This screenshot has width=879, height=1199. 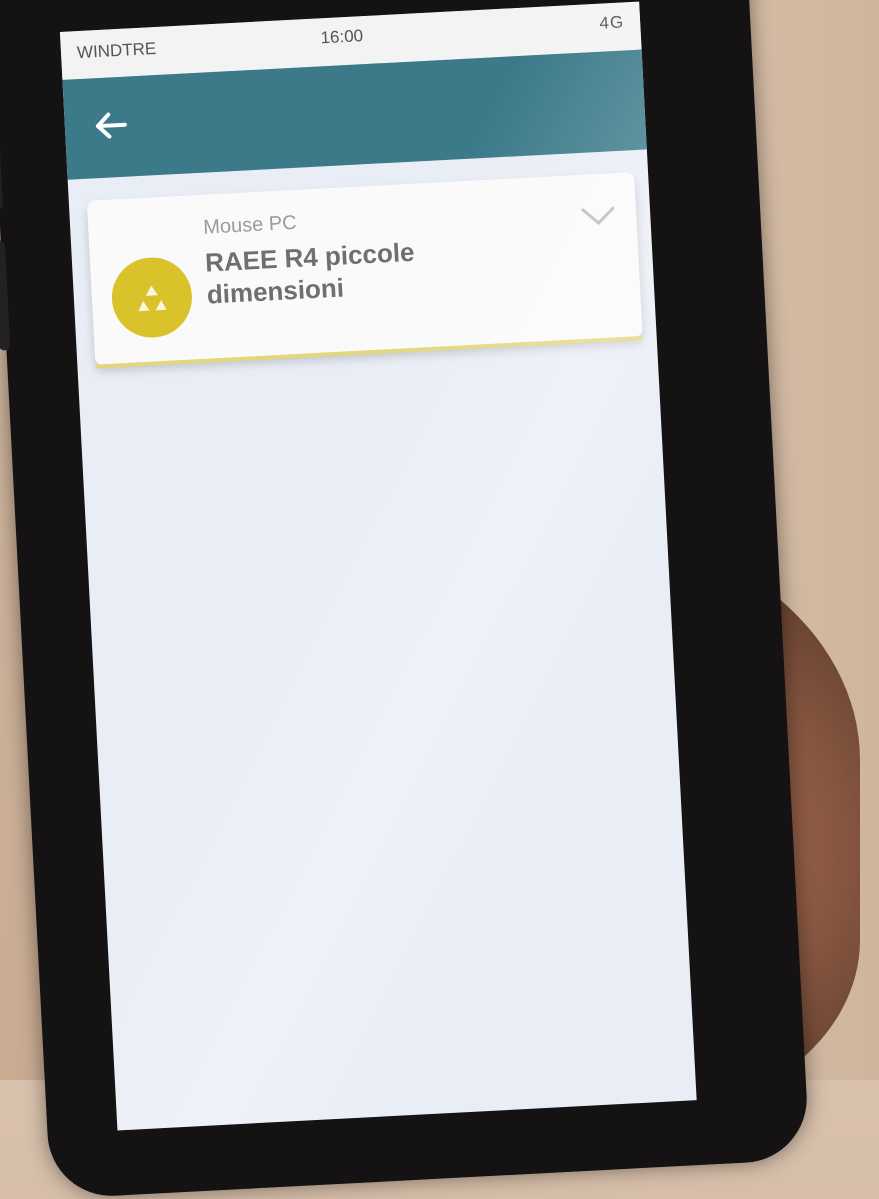 What do you see at coordinates (116, 50) in the screenshot?
I see `carrier-label: WINDTRE` at bounding box center [116, 50].